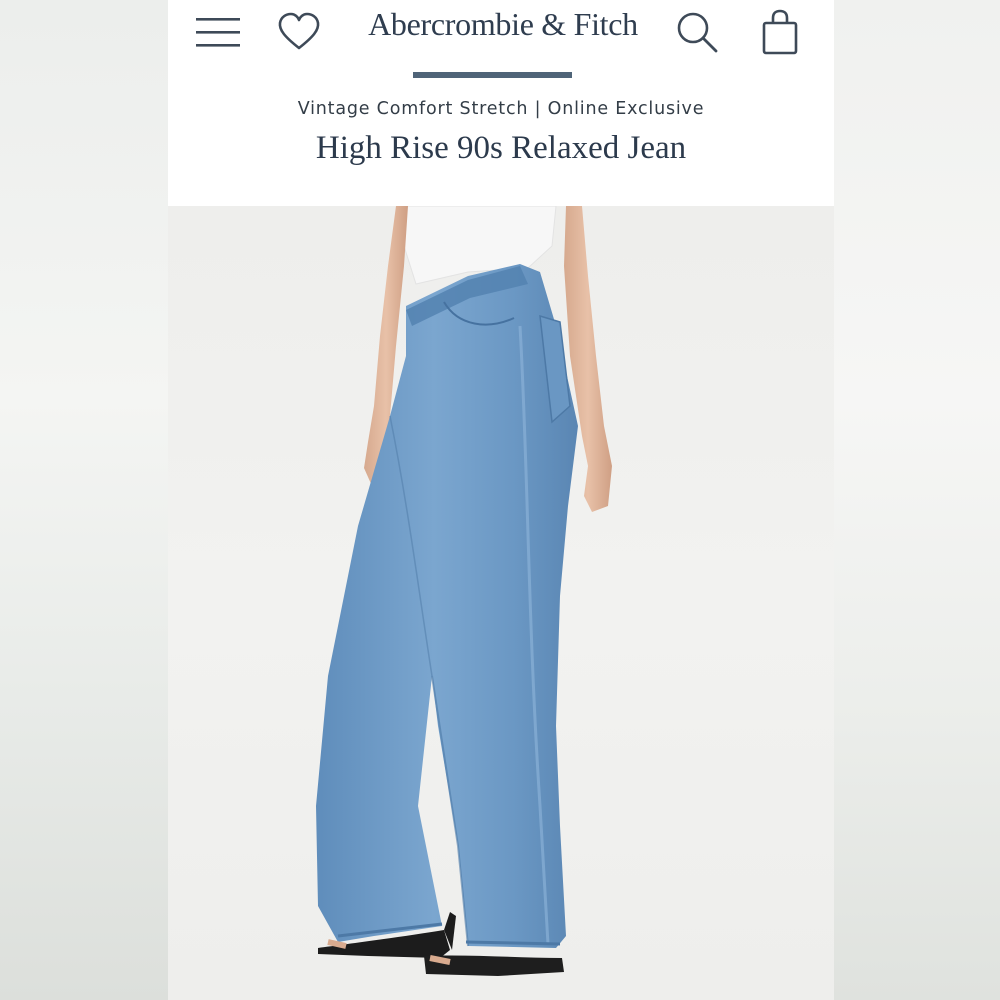 The width and height of the screenshot is (1000, 1000). What do you see at coordinates (492, 75) in the screenshot?
I see `active-tab-indicator` at bounding box center [492, 75].